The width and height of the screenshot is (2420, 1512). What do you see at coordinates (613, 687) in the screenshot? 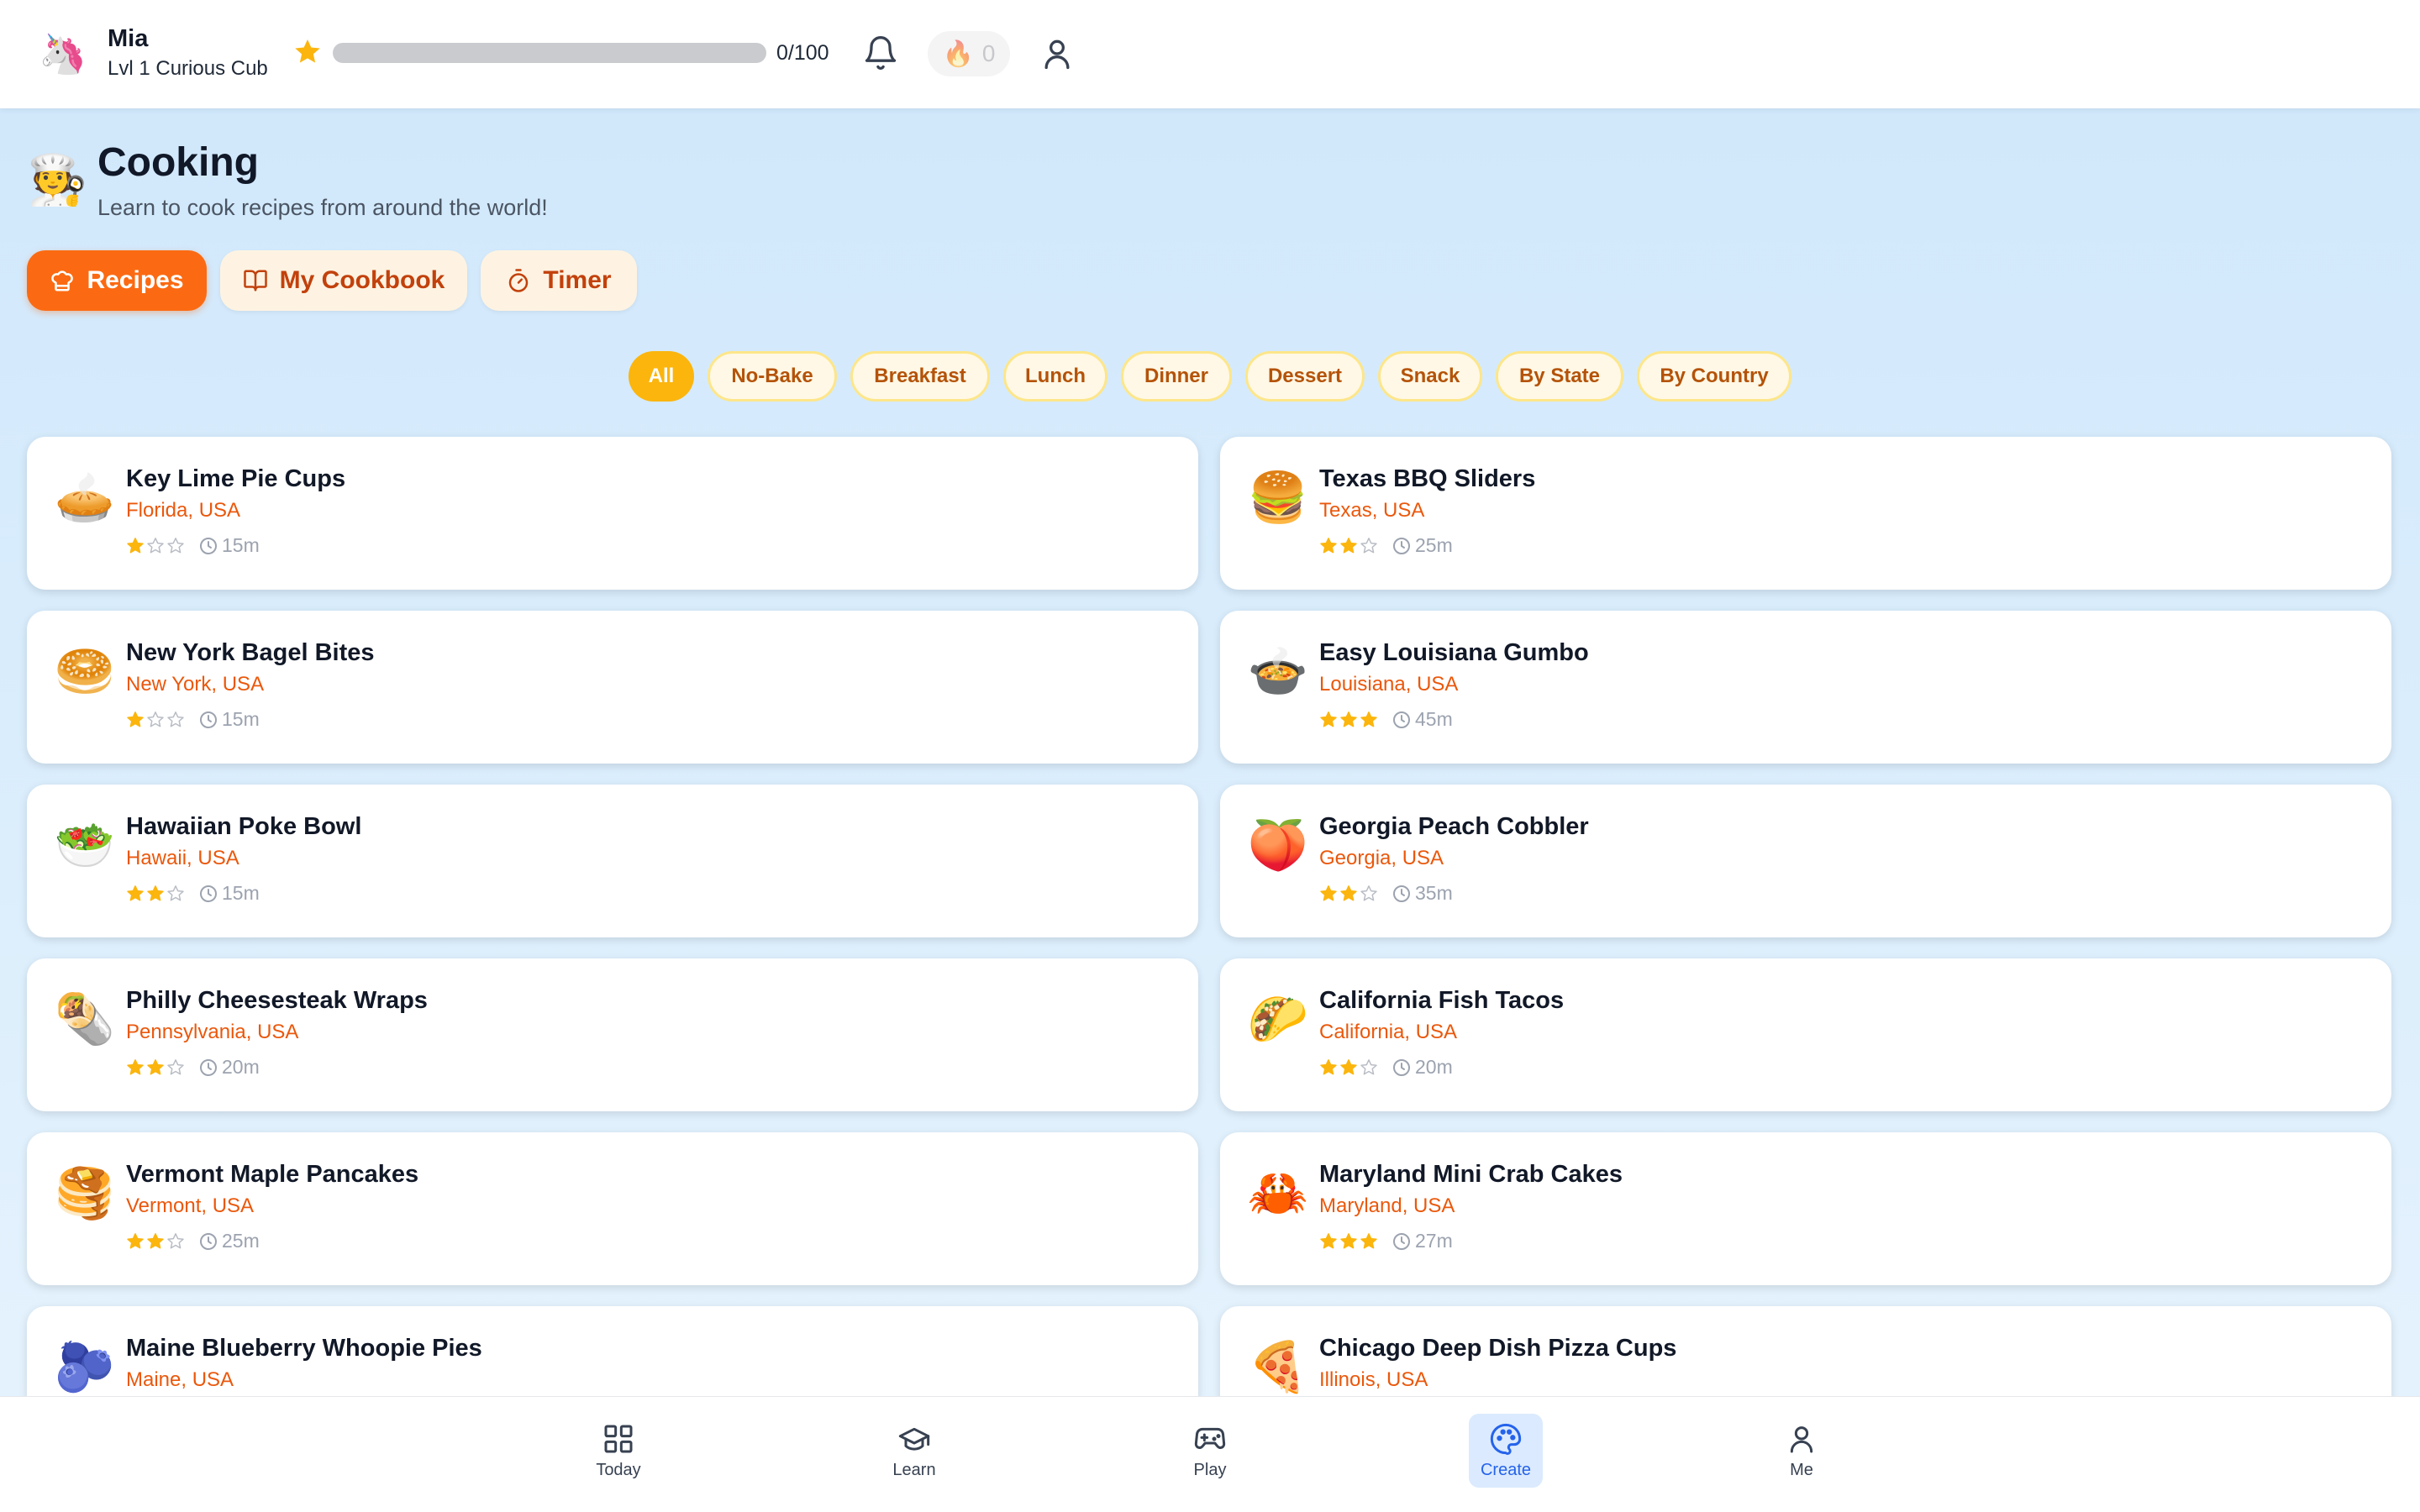
I see `recipe-card: 🥯 New York Bagel Bites New York, USA 15m` at bounding box center [613, 687].